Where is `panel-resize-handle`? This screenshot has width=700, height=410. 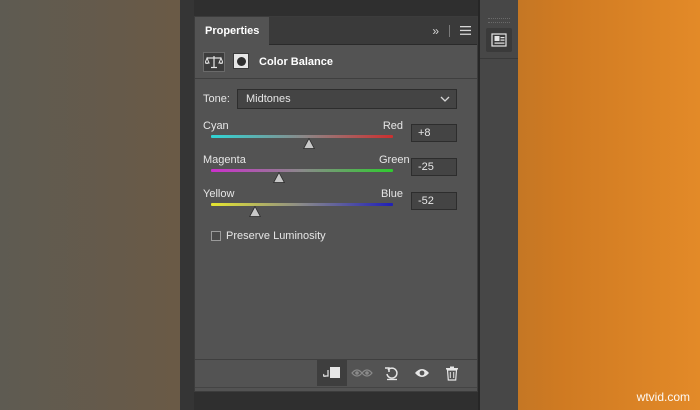
panel-resize-handle is located at coordinates (336, 389).